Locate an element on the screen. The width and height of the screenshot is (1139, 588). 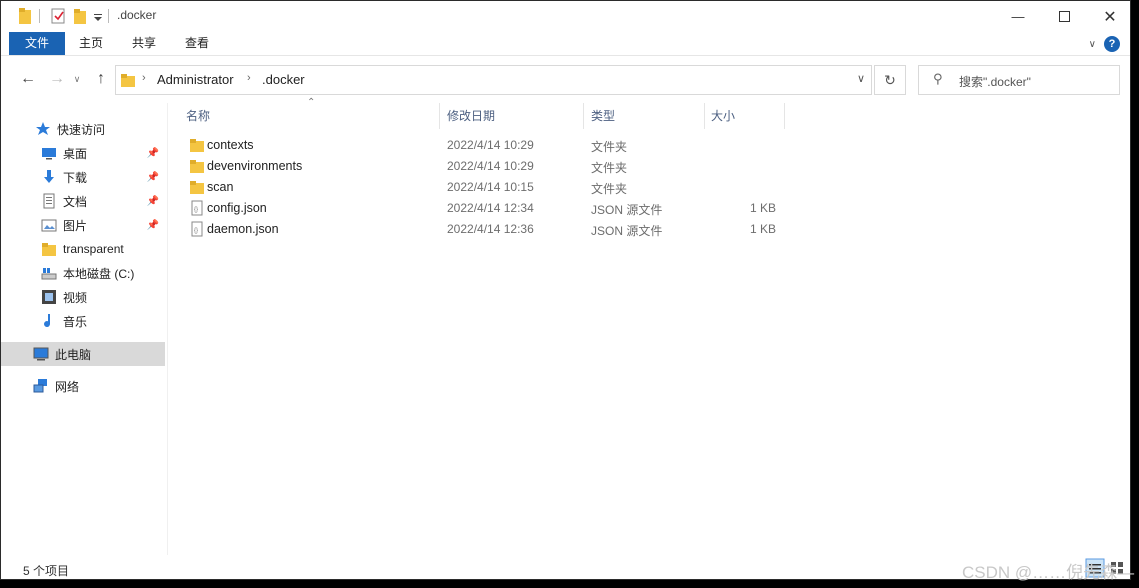
json-file-icon: {} is located at coordinates (197, 208).